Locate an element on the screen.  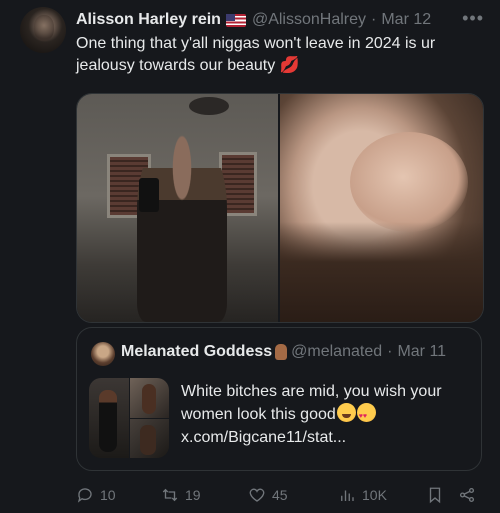
person-silhouette is located at coordinates (182, 228).